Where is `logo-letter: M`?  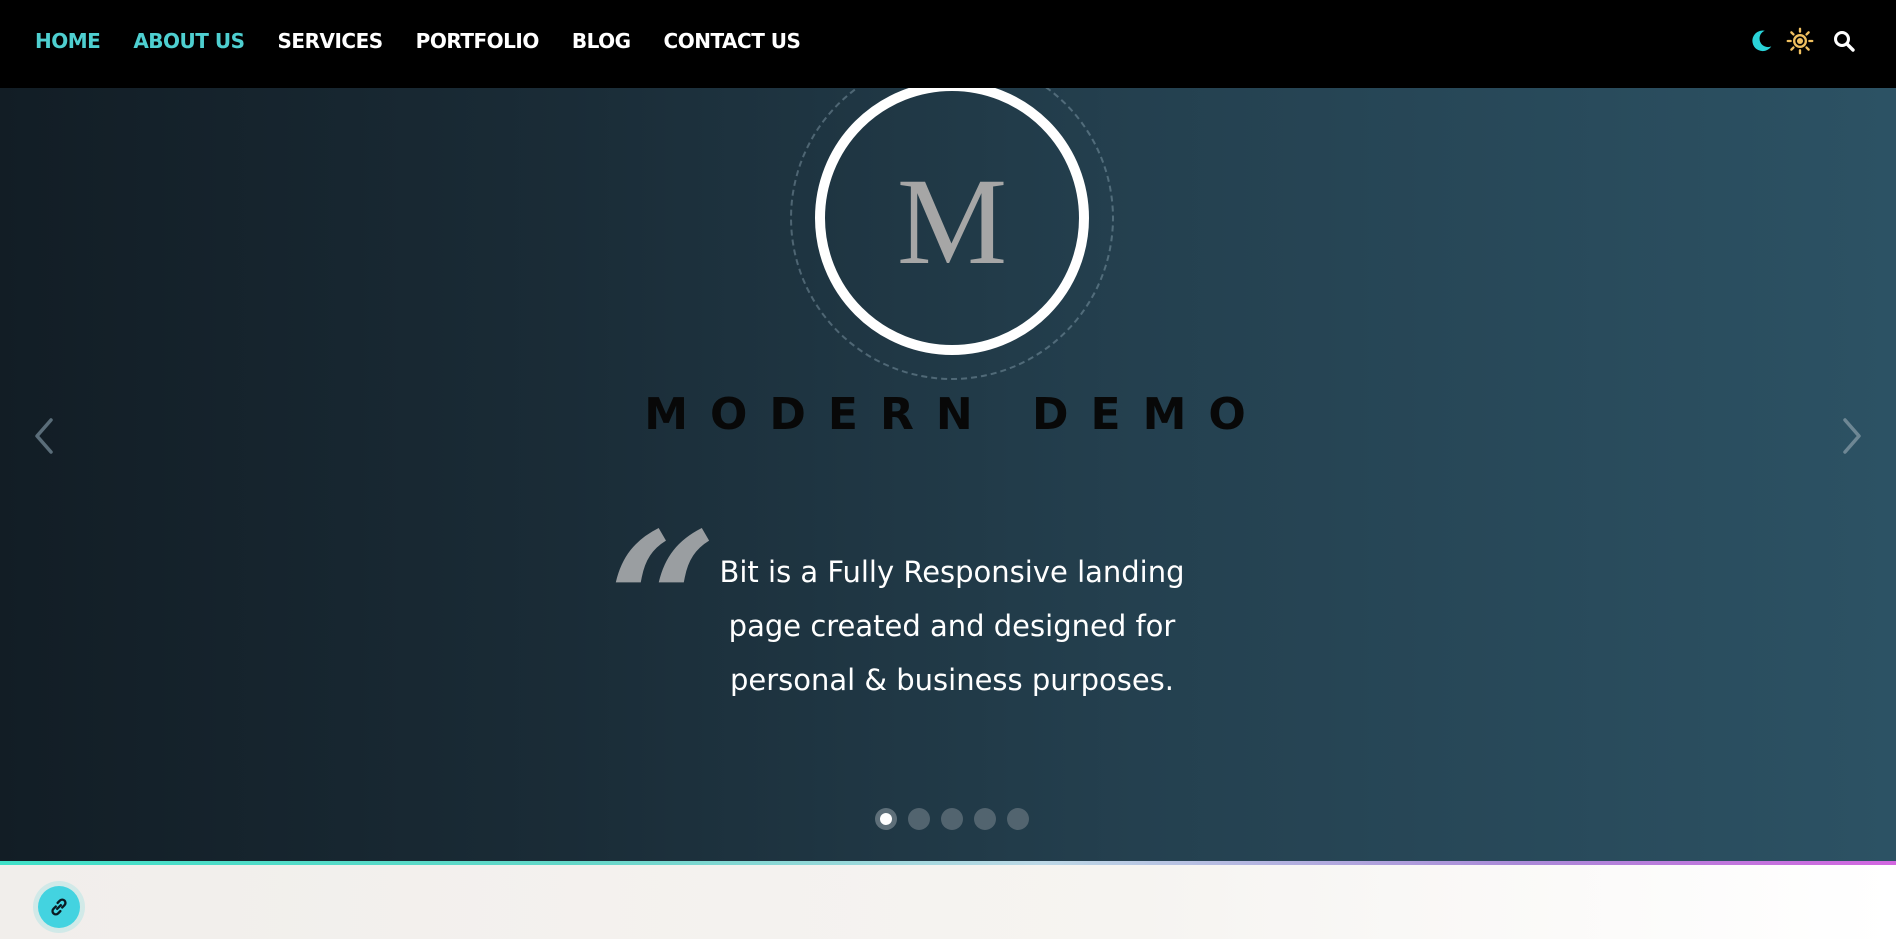 logo-letter: M is located at coordinates (952, 221).